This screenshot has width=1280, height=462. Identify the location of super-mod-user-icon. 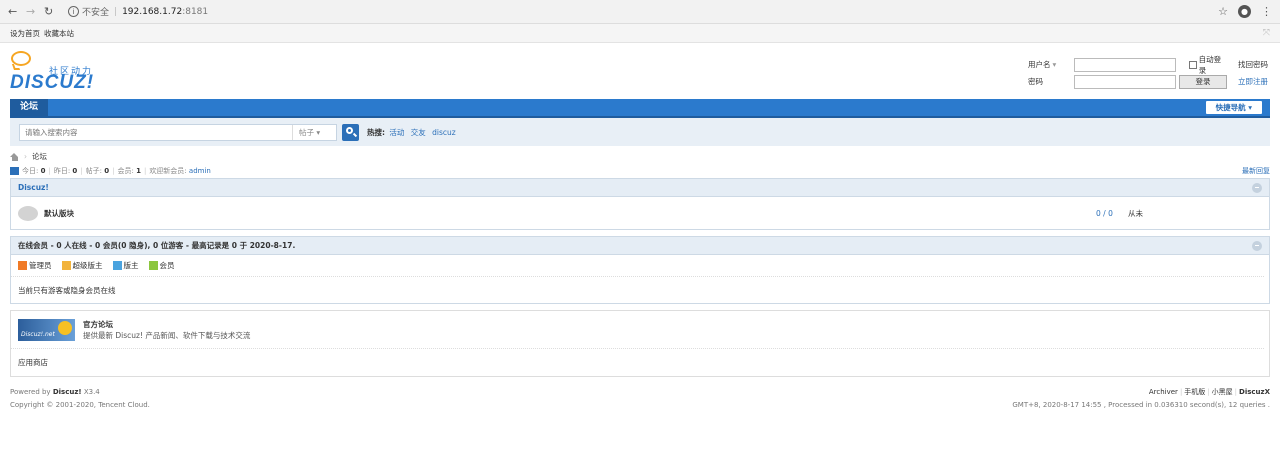
(66, 265).